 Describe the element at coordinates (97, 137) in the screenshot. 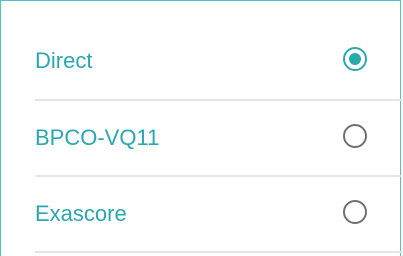

I see `option-label: BPCO-VQ11` at that location.